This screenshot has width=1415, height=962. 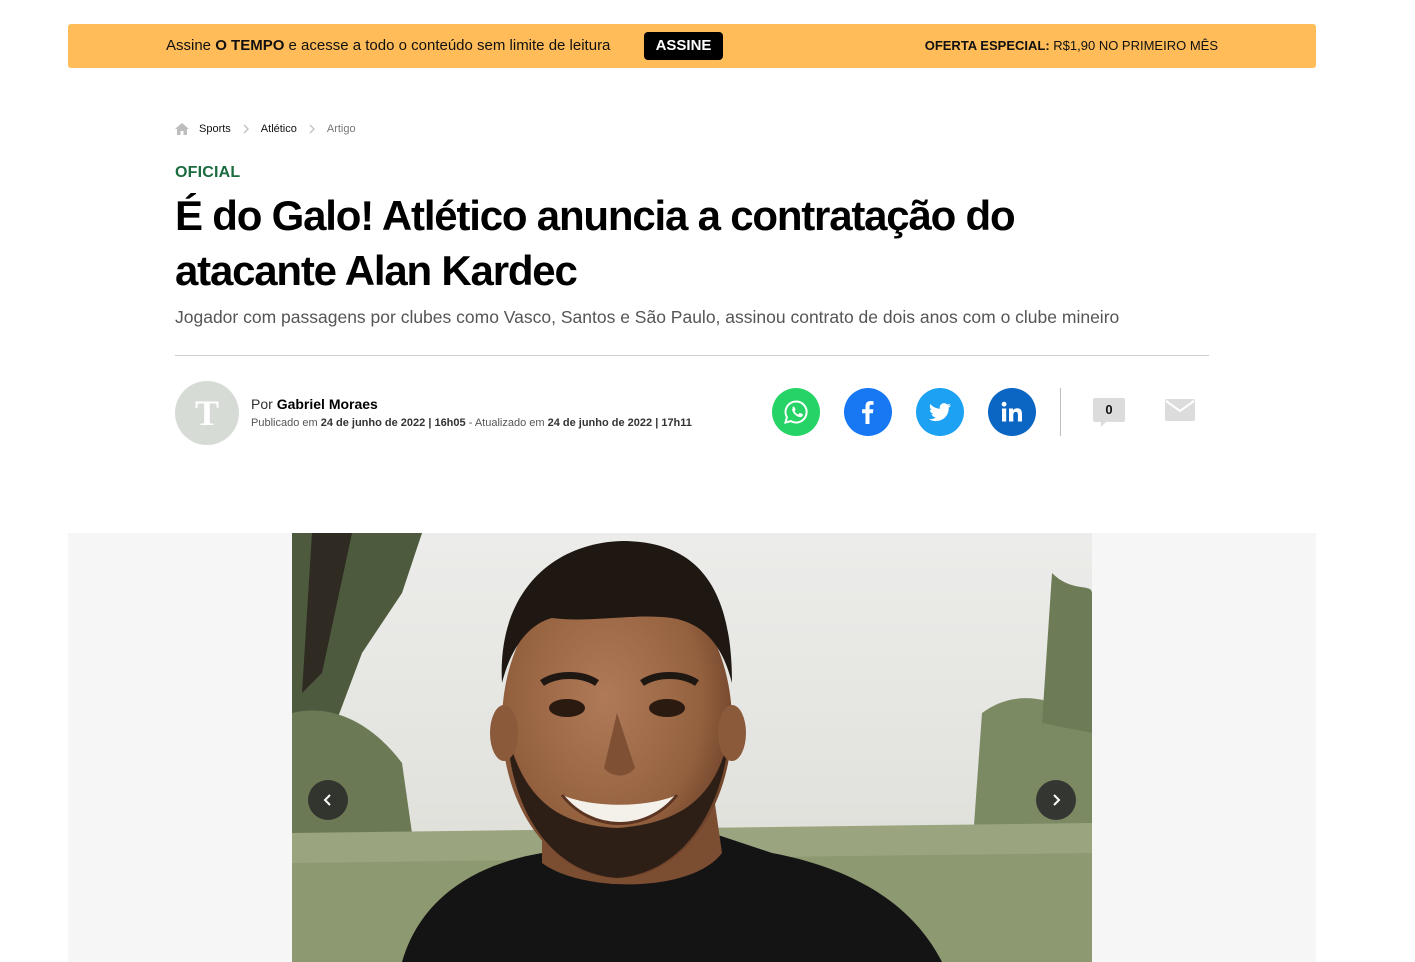 What do you see at coordinates (215, 129) in the screenshot?
I see `breadcrumb-sports: Sports` at bounding box center [215, 129].